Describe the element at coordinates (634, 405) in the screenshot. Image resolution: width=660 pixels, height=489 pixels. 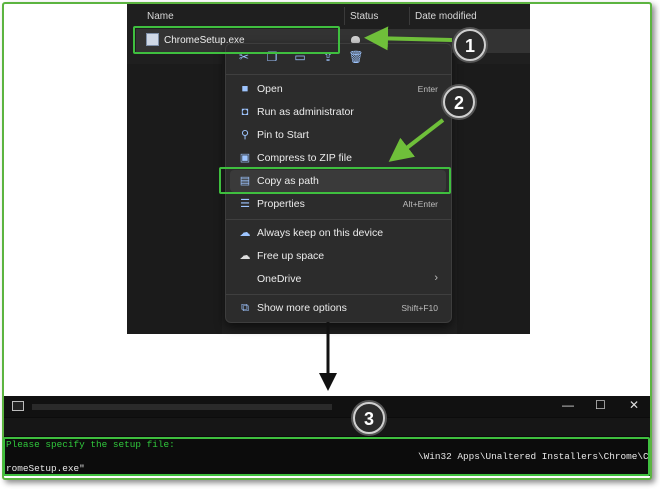
I see `close-button: ✕` at that location.